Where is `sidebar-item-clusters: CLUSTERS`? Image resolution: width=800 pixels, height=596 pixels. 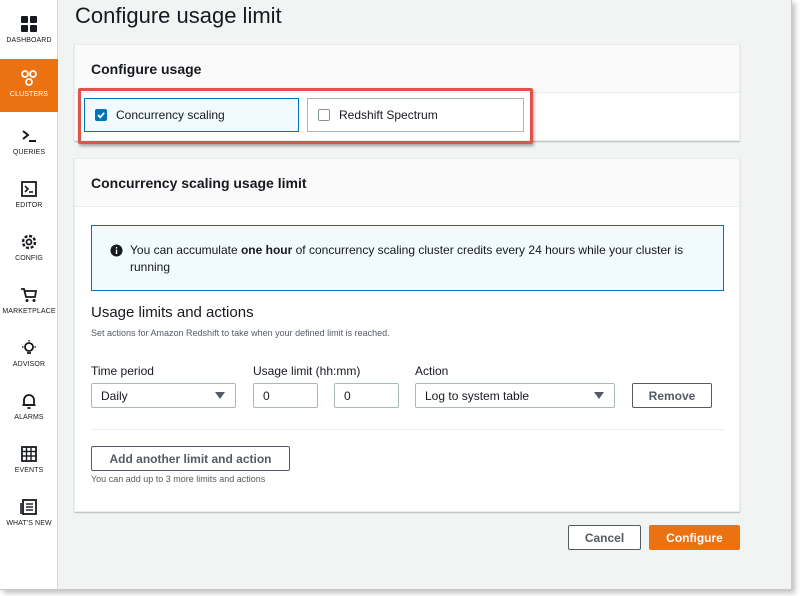
sidebar-item-clusters: CLUSTERS is located at coordinates (29, 85).